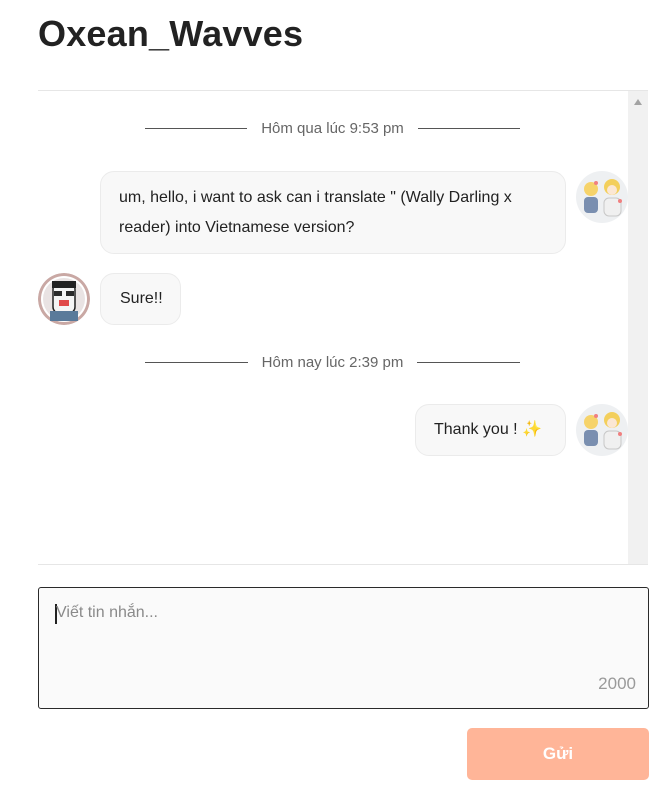 The height and width of the screenshot is (791, 664). I want to click on sparkles-icon: ✨, so click(532, 429).